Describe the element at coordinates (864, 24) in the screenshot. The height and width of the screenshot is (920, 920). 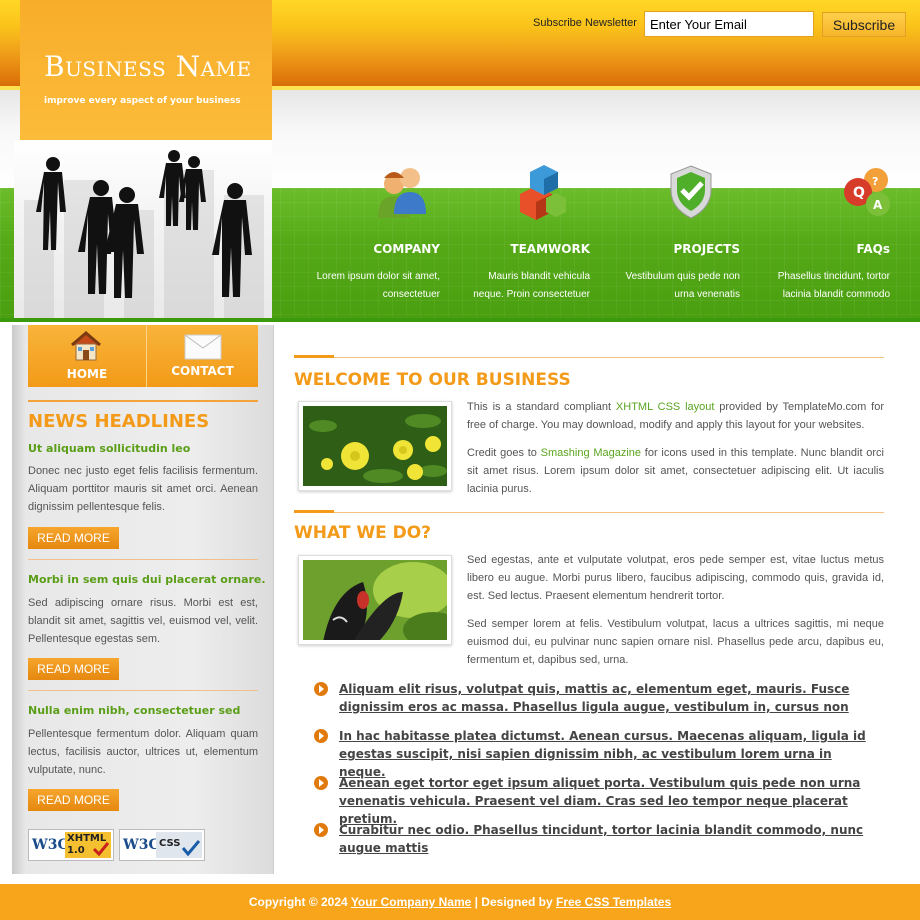
I see `subscribe-button: Subscribe` at that location.